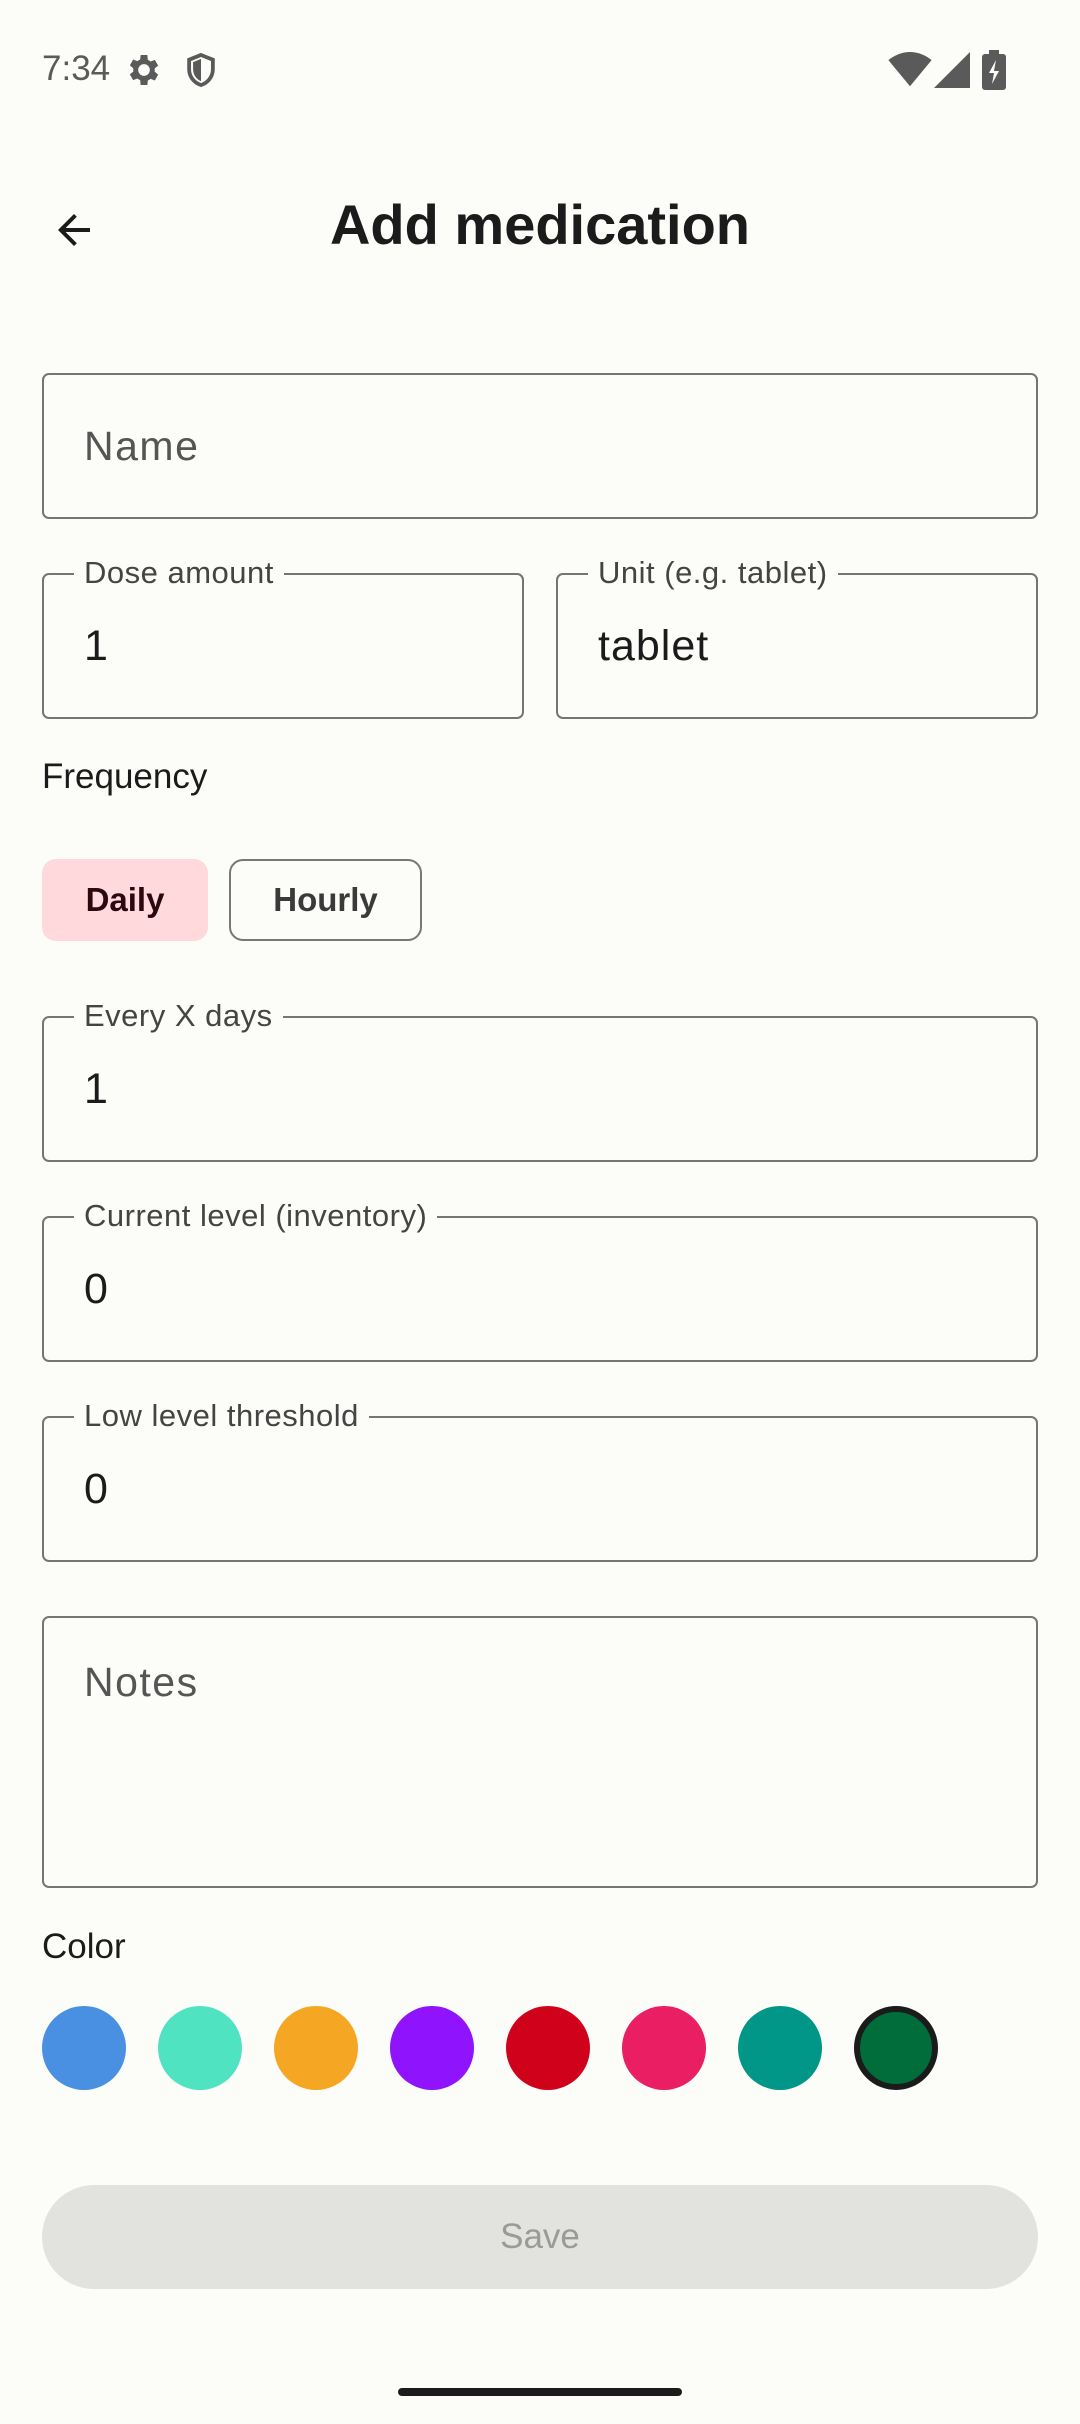  Describe the element at coordinates (141, 1681) in the screenshot. I see `notes-placeholder: Notes` at that location.